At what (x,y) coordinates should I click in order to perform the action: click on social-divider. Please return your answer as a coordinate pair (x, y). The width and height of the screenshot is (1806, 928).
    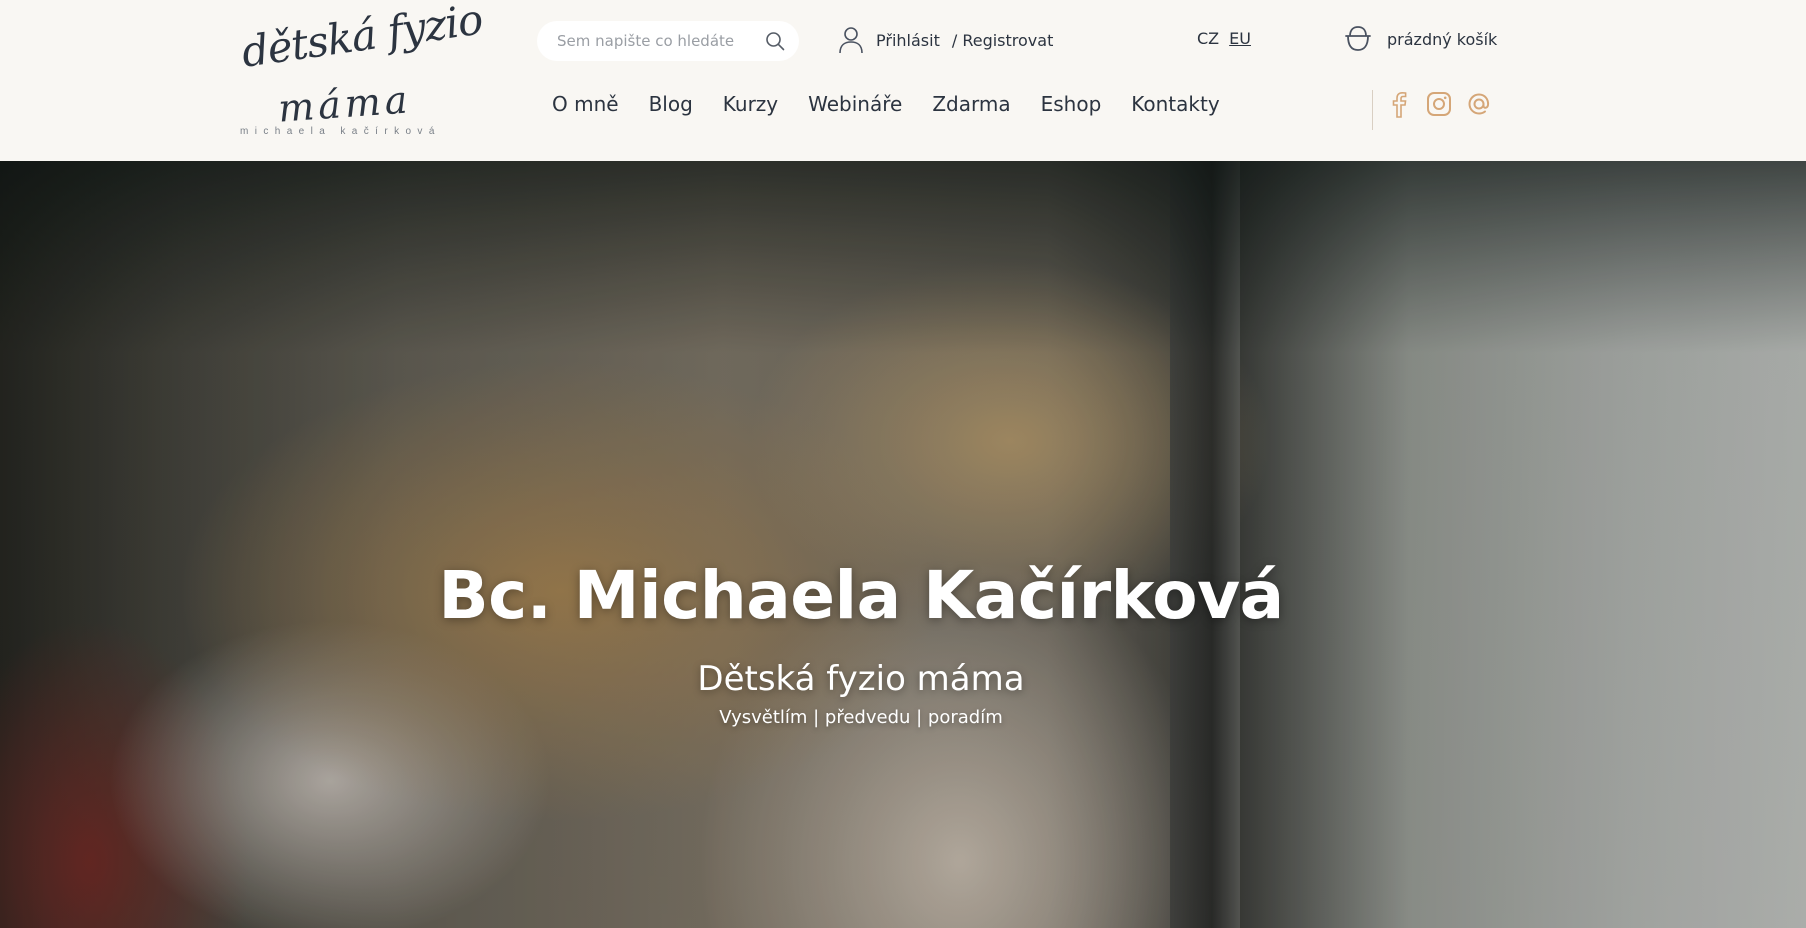
    Looking at the image, I should click on (1372, 110).